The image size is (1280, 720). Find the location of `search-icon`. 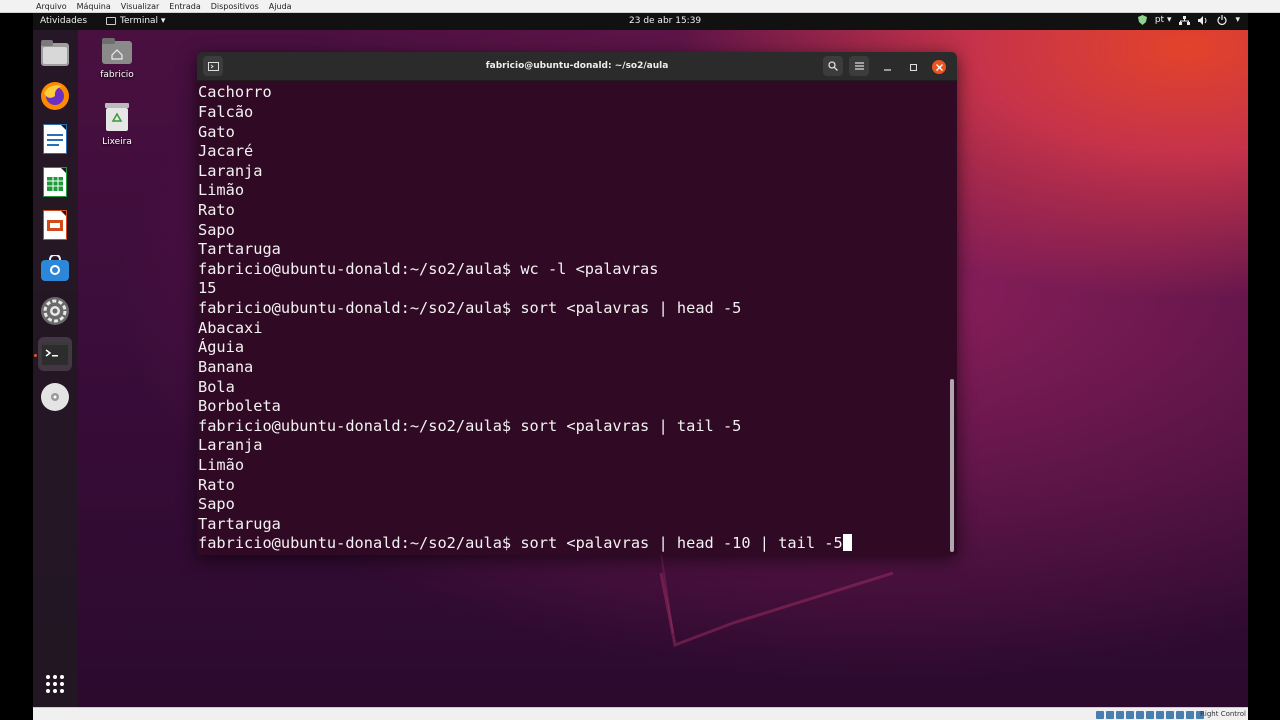

search-icon is located at coordinates (833, 66).